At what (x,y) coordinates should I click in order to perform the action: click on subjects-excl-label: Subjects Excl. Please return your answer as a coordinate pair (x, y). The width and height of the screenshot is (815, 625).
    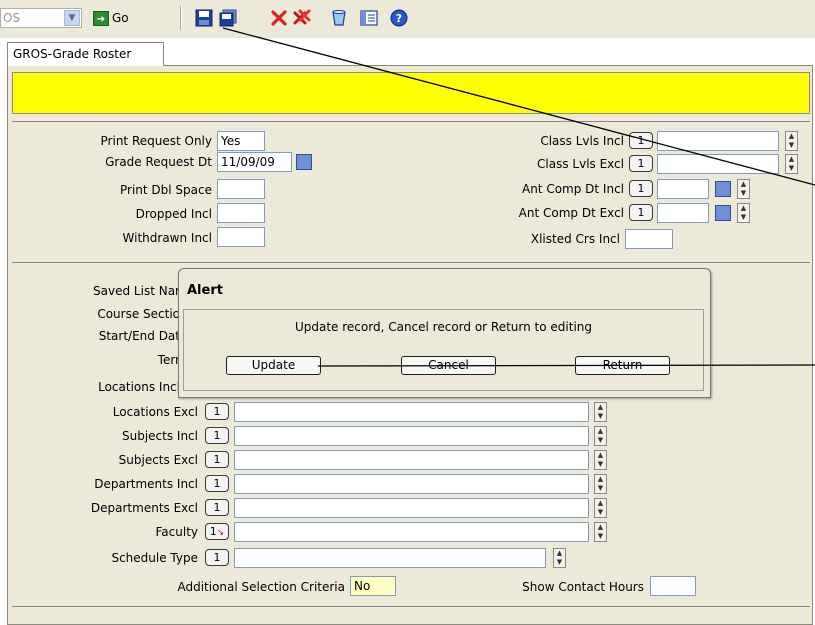
    Looking at the image, I should click on (158, 460).